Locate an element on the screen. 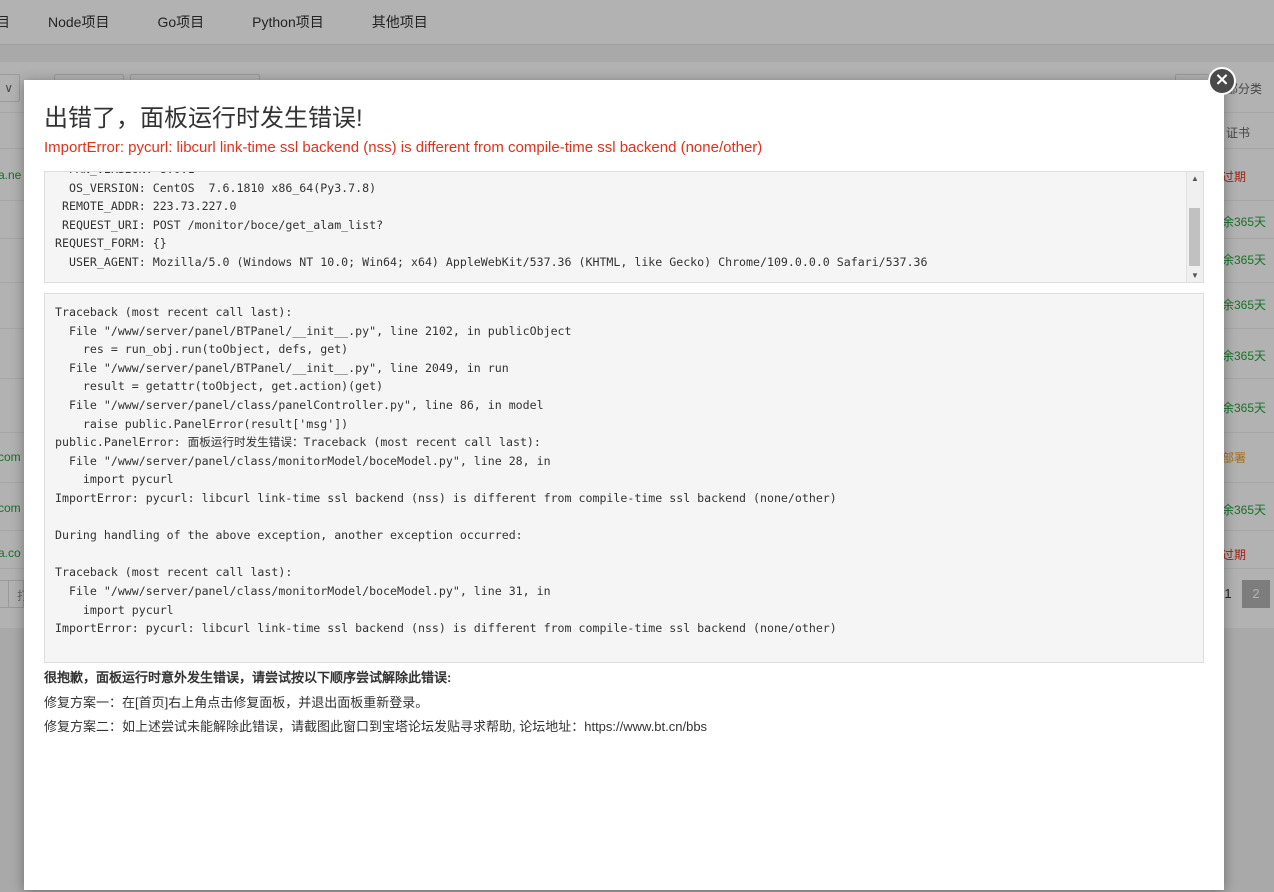  scrollbar-thumb is located at coordinates (1194, 237).